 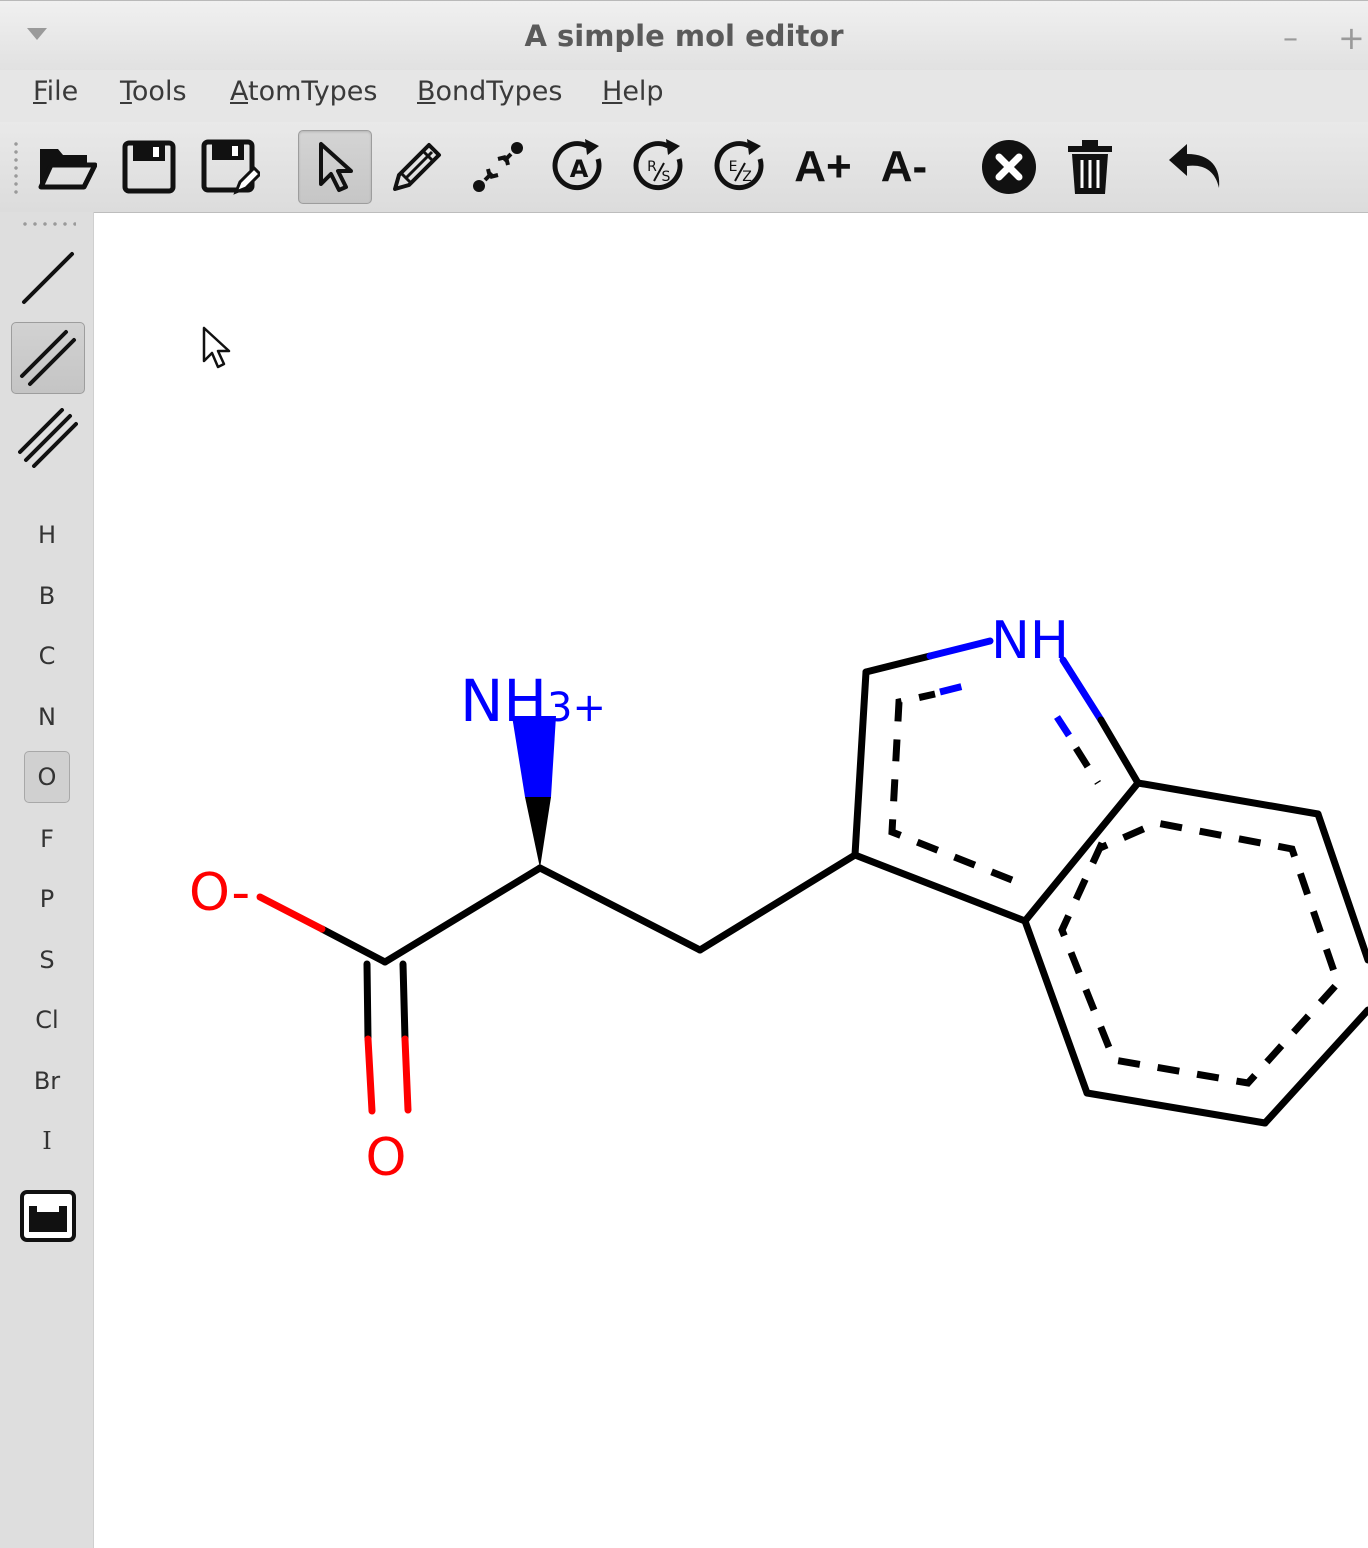 I want to click on indole-nh-label: NH, so click(x=1030, y=641).